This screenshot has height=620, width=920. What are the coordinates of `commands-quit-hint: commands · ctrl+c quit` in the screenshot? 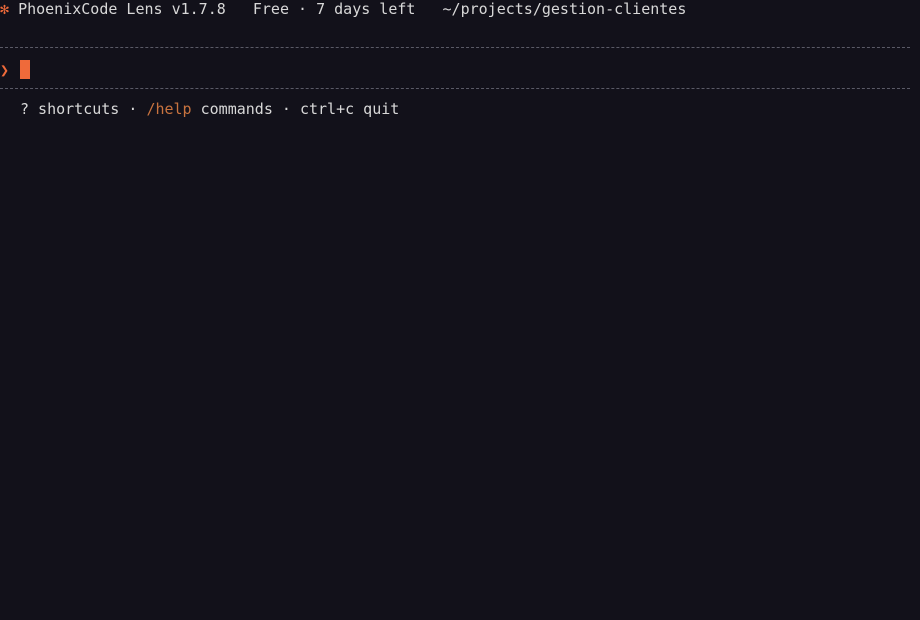 It's located at (295, 109).